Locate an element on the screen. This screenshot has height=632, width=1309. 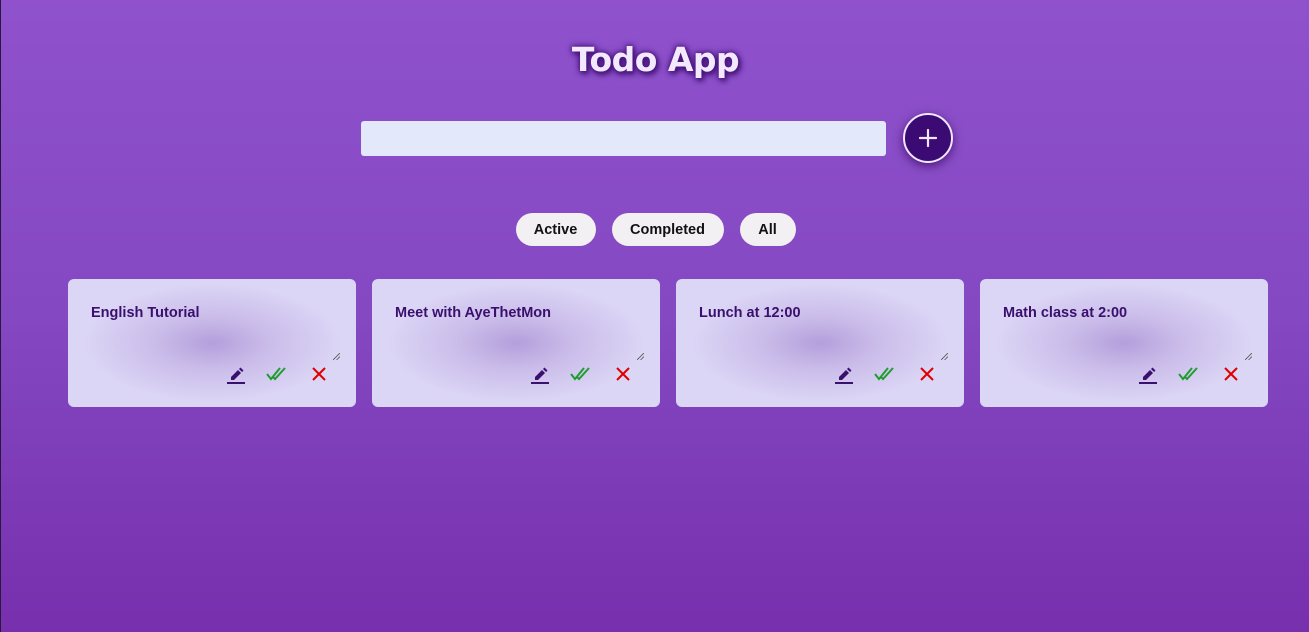
filter-active-button: Active is located at coordinates (555, 229).